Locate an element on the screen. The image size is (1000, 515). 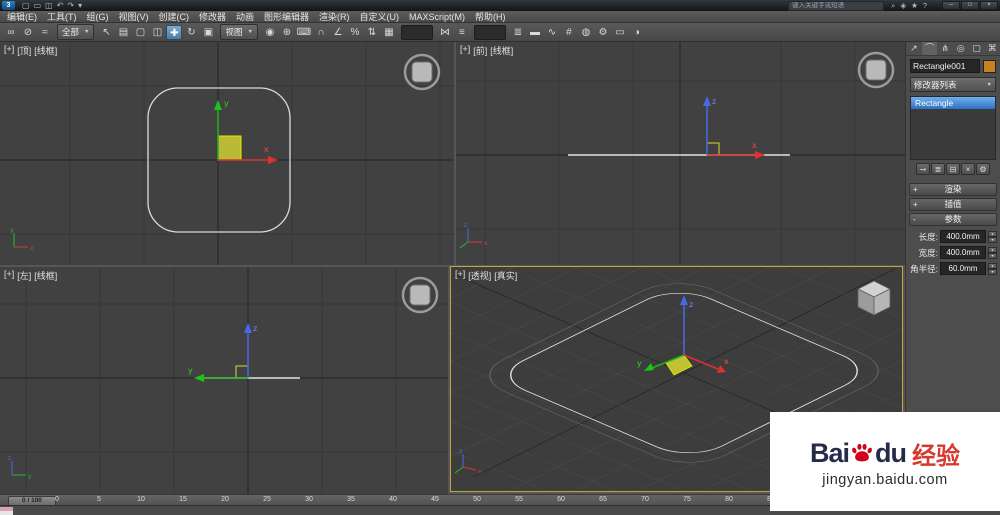
pin-stack-icon: ⊸ is located at coordinates (923, 169).